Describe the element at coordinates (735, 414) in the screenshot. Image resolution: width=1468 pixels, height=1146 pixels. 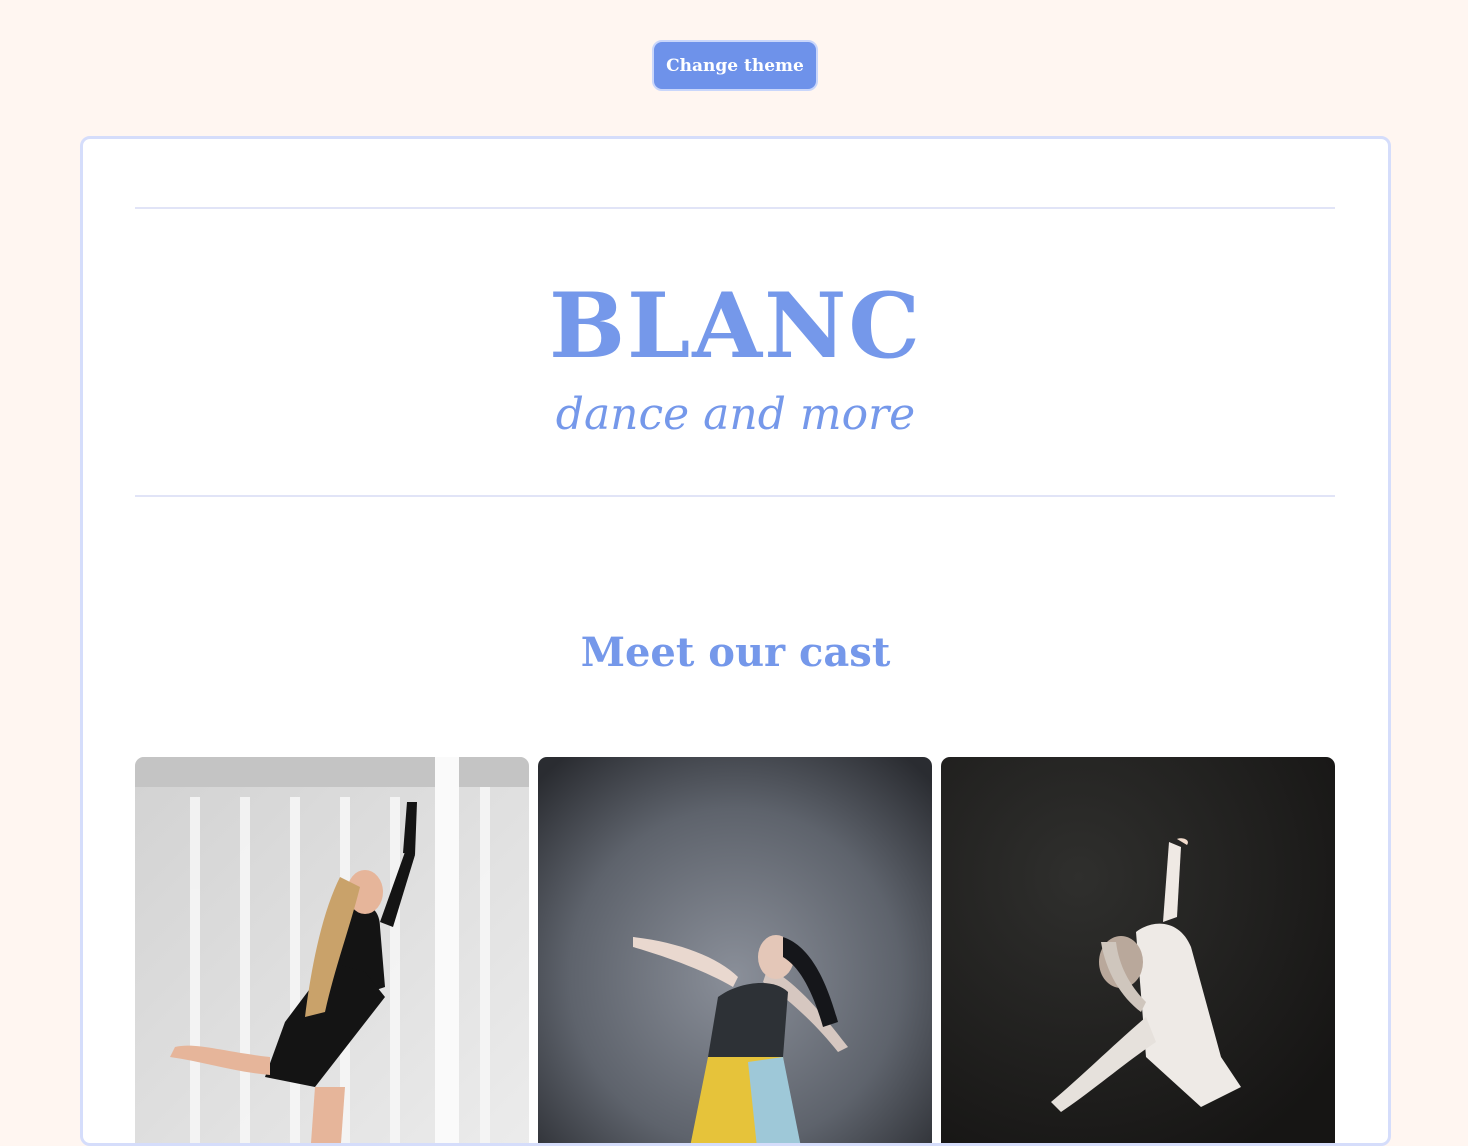
I see `brand-tagline: dance and more` at that location.